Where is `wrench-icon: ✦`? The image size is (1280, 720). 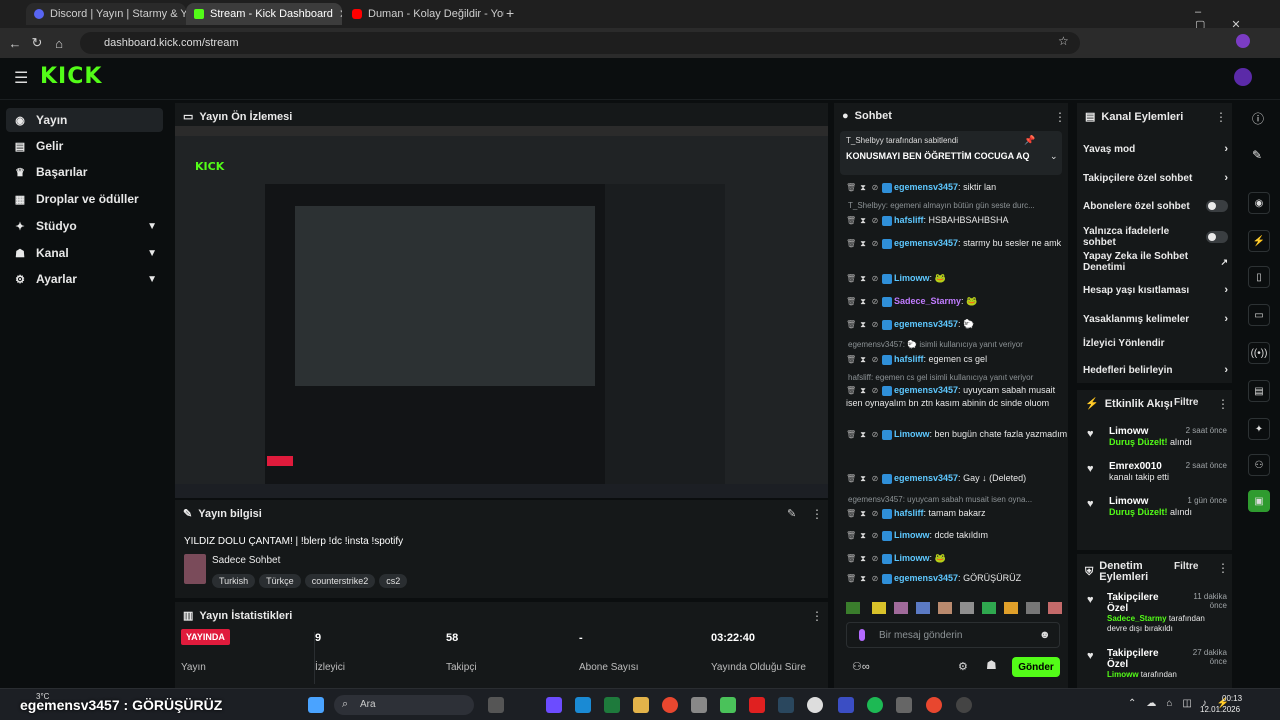
wrench-icon: ✦ is located at coordinates (1259, 429).